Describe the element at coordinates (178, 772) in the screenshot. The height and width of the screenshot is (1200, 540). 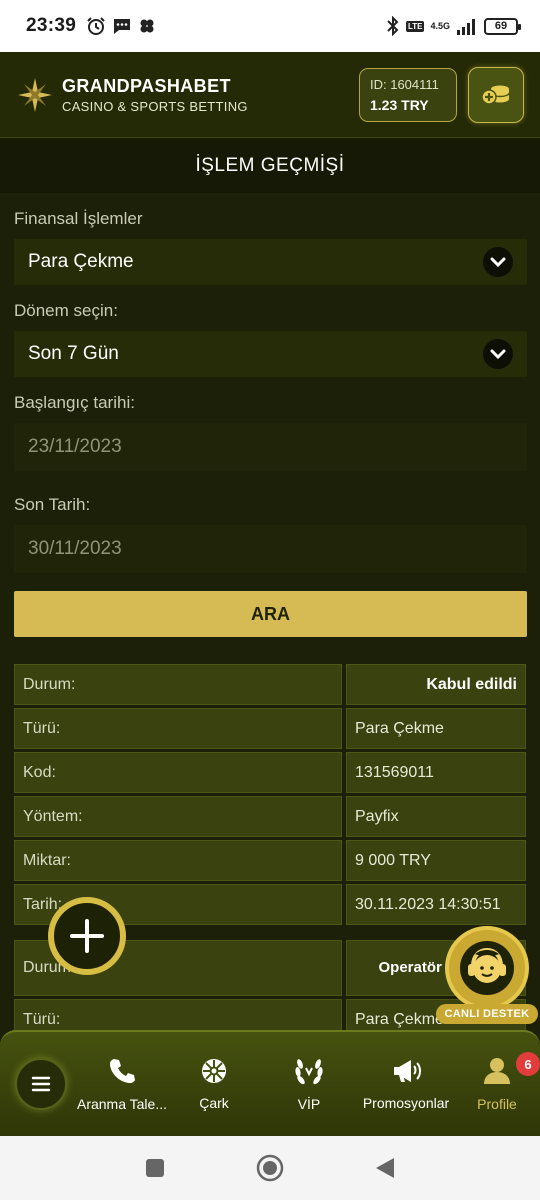
I see `row-key: Kod:` at that location.